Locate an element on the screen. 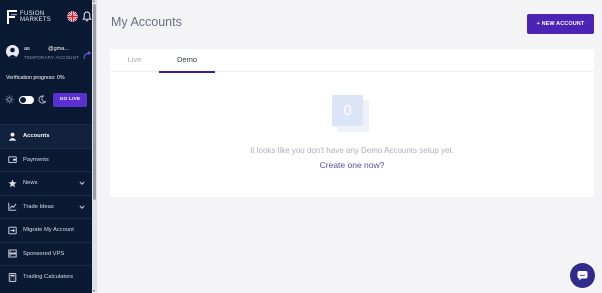  user-icon is located at coordinates (12, 136).